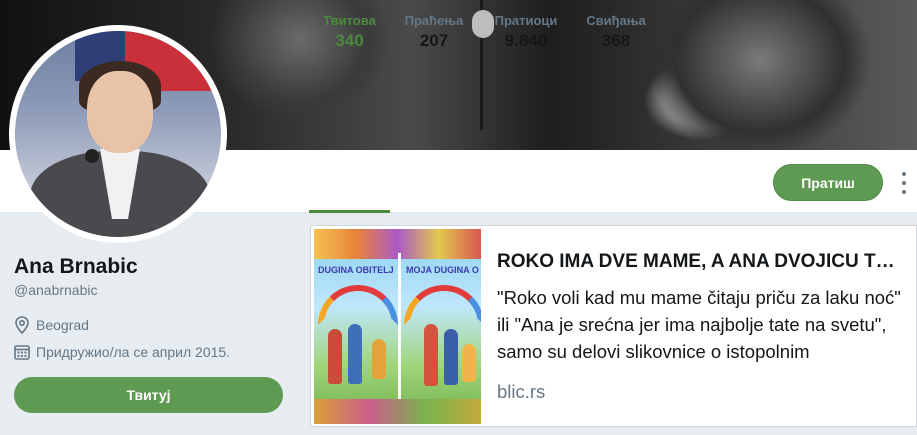  I want to click on profile-handle: @anabrnabic, so click(56, 290).